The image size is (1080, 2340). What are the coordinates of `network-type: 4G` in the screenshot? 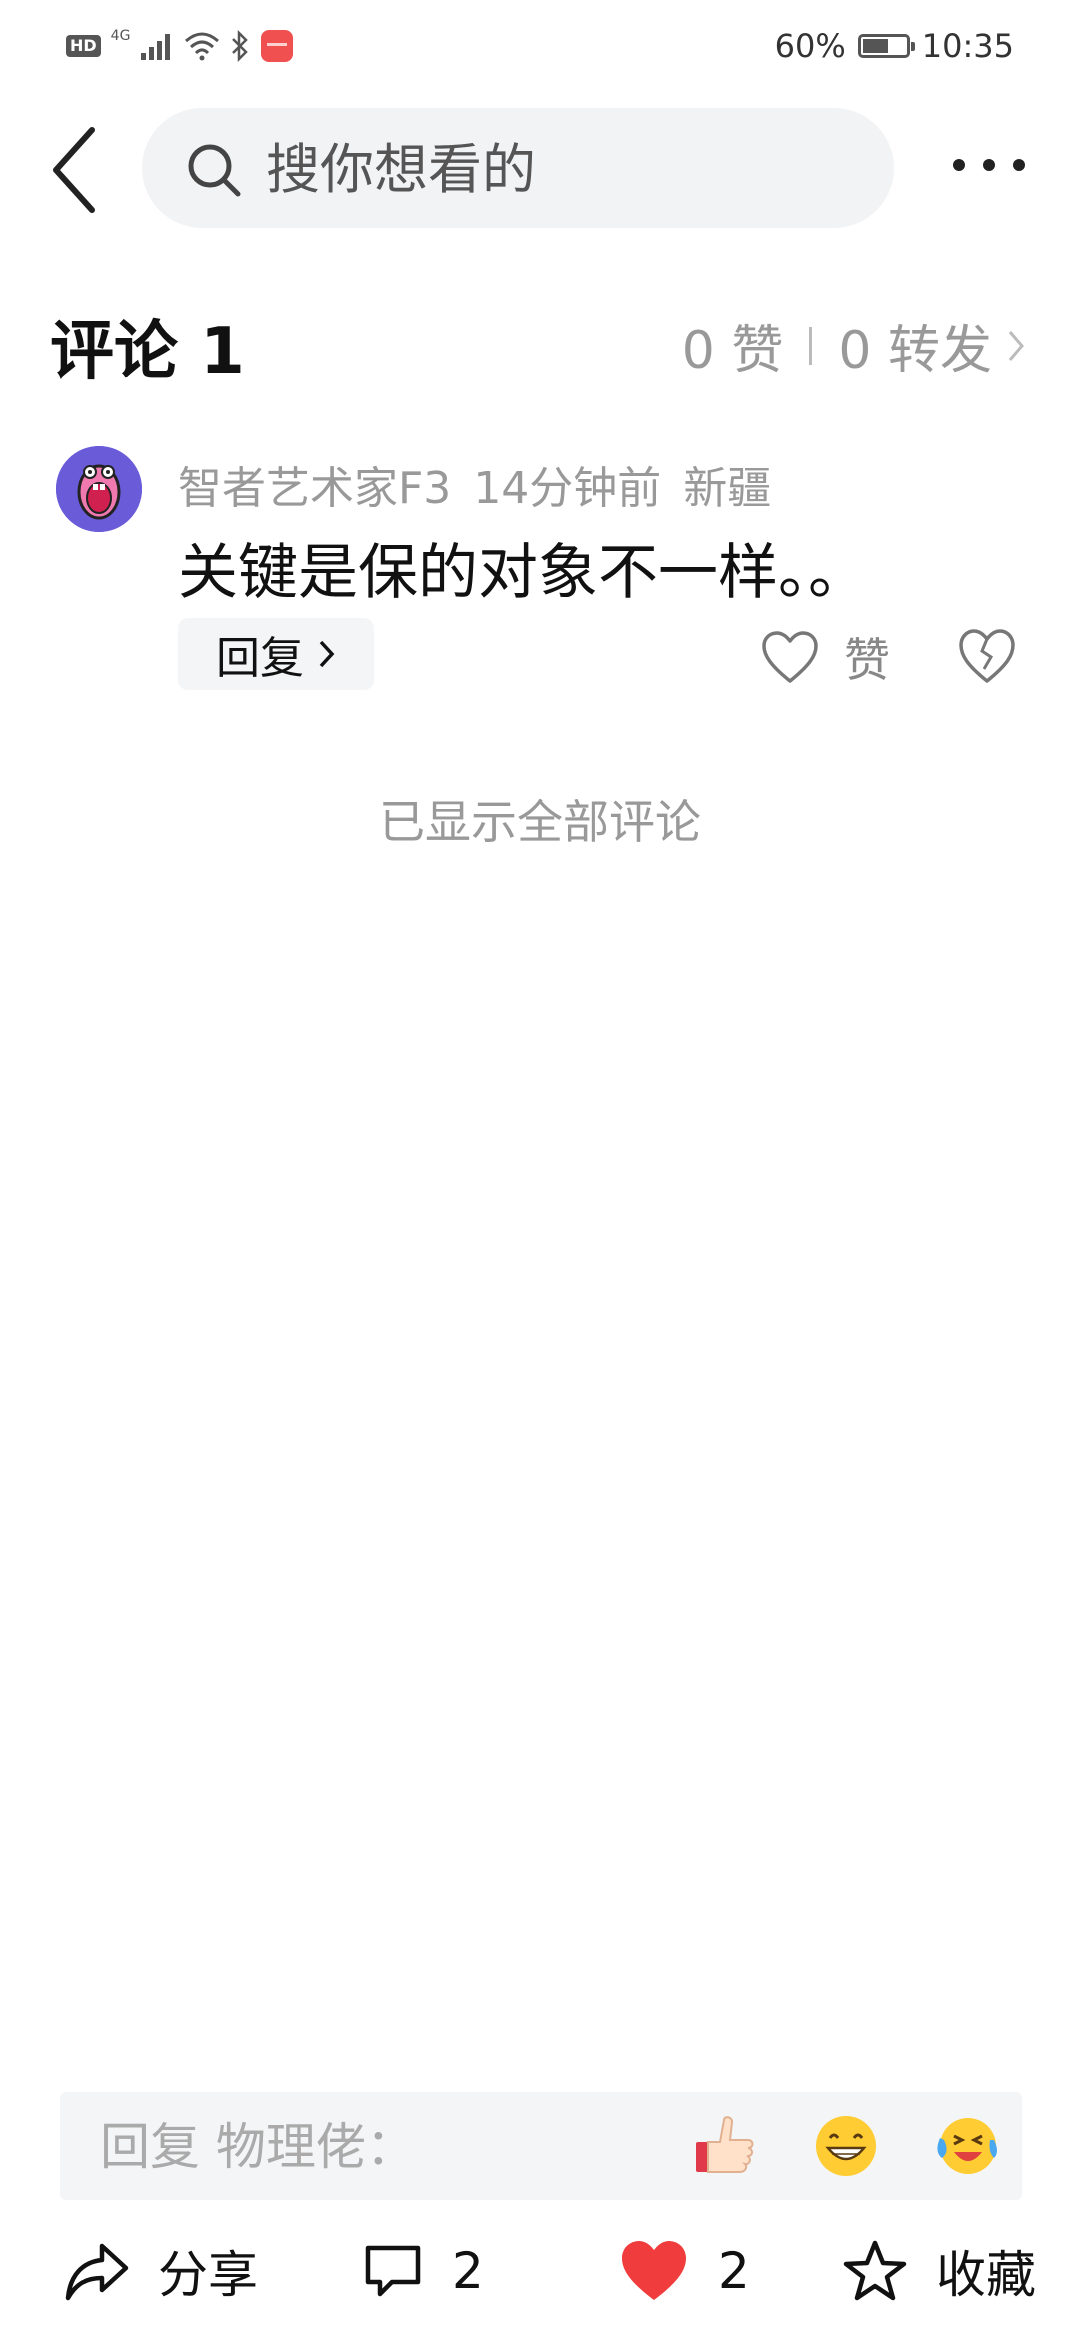 It's located at (120, 36).